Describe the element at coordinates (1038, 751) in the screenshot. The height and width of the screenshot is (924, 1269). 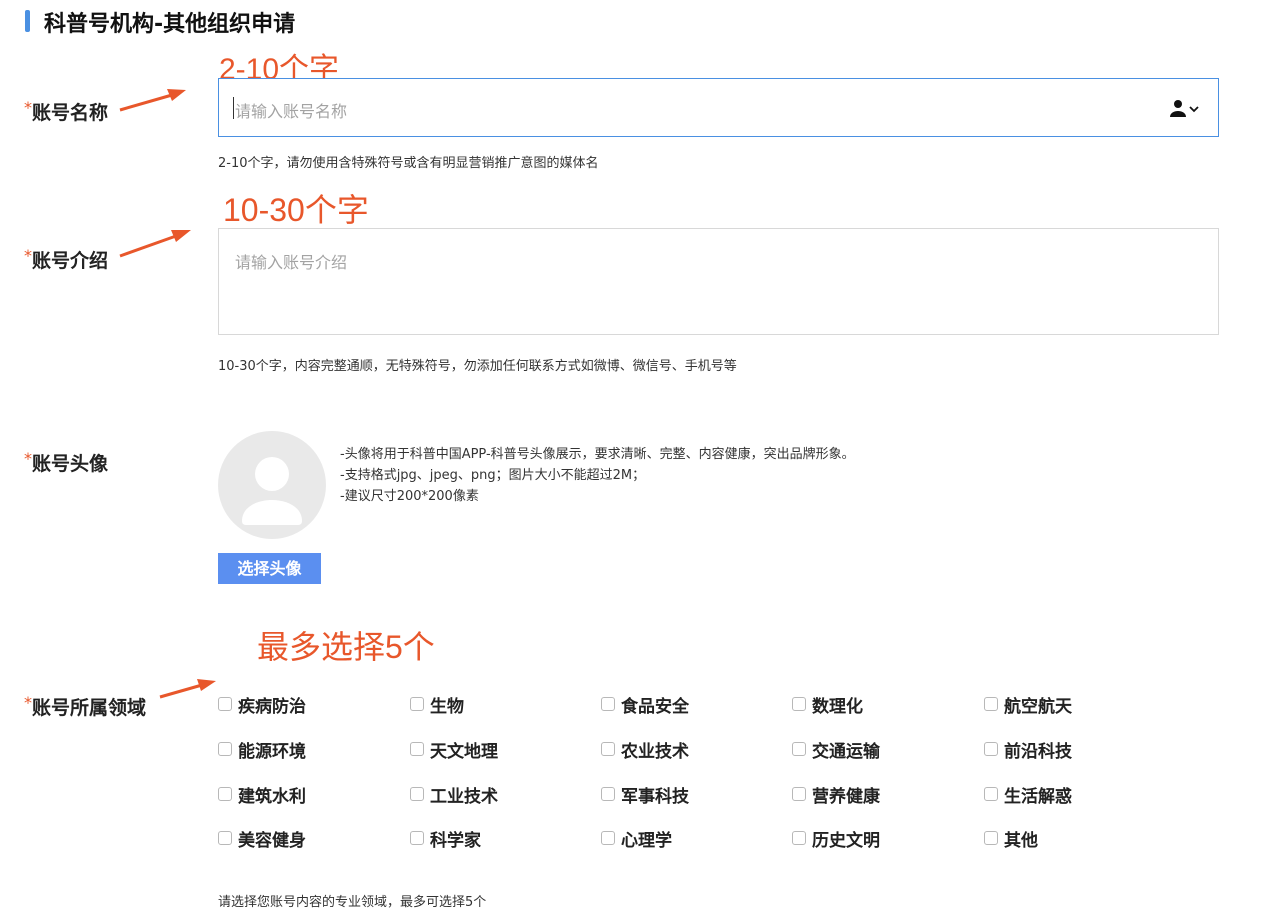
I see `checkbox-label: 前沿科技` at that location.